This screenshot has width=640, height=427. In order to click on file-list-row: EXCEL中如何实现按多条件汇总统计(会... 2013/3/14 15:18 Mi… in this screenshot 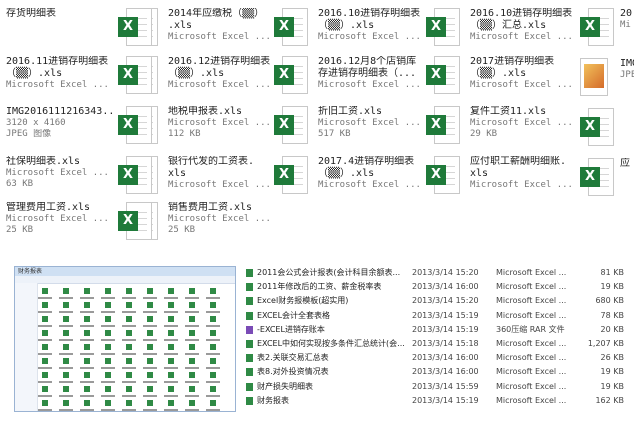, I will do `click(439, 343)`.